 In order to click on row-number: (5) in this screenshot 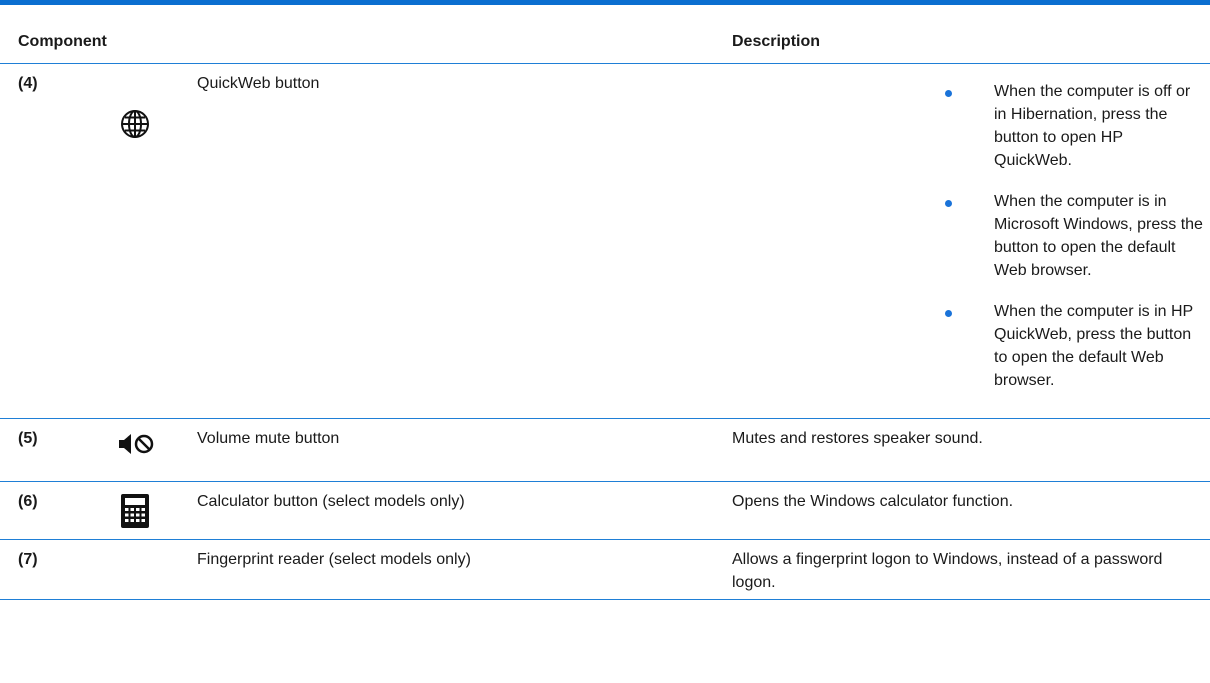, I will do `click(28, 438)`.